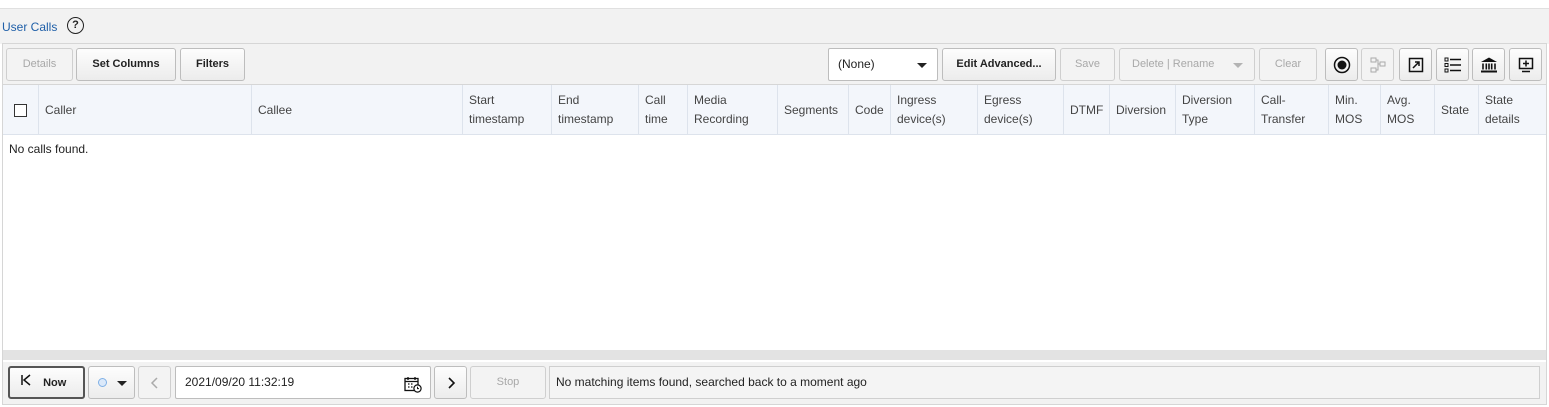 The width and height of the screenshot is (1549, 407). What do you see at coordinates (1021, 110) in the screenshot?
I see `column-header-egress-devices: Egress device(s)` at bounding box center [1021, 110].